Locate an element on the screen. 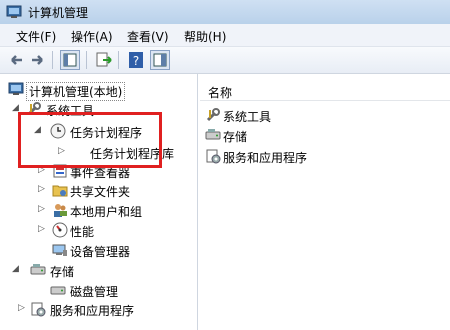 Image resolution: width=450 pixels, height=330 pixels. tree-item-label: 磁盘管理 is located at coordinates (94, 292).